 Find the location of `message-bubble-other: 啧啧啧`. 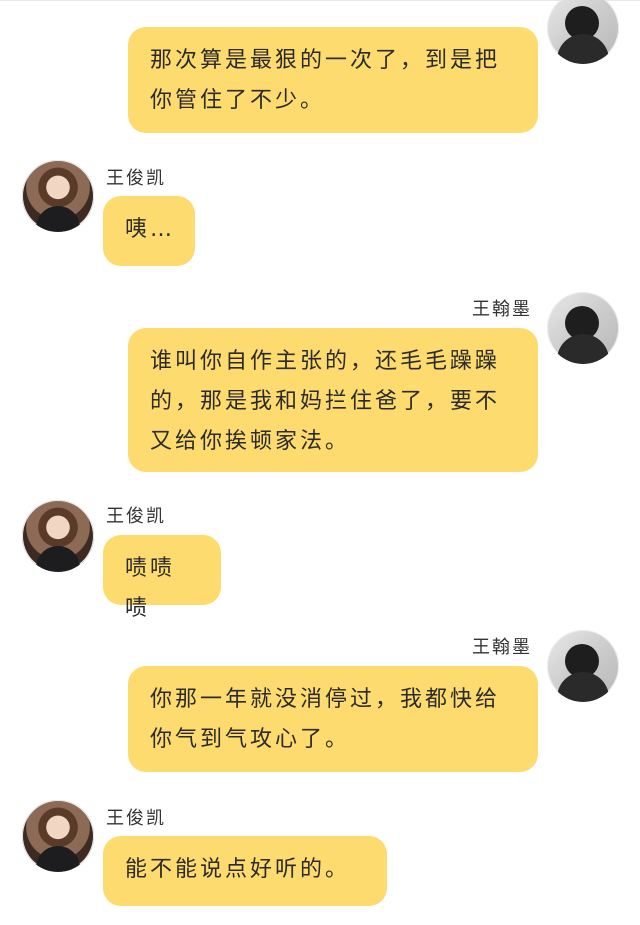

message-bubble-other: 啧啧啧 is located at coordinates (162, 578).